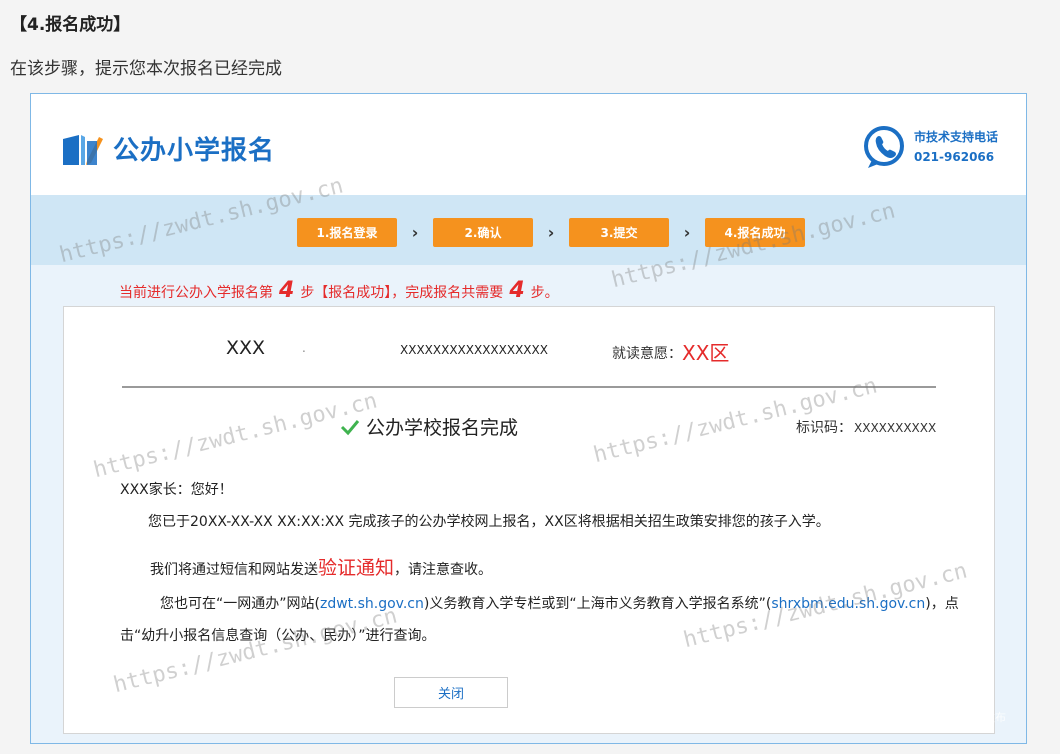 The image size is (1060, 754). I want to click on link-shrxbm: shrxbm.edu.sh.gov.cn, so click(848, 604).